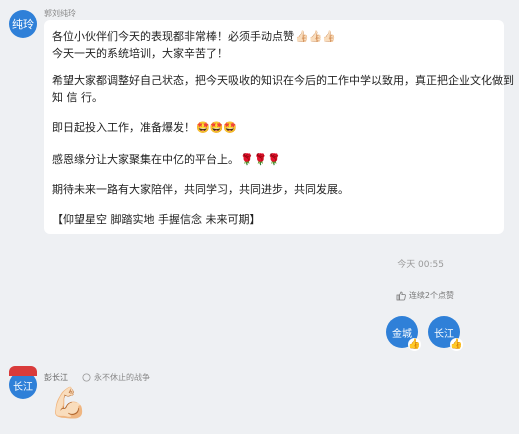 The height and width of the screenshot is (434, 519). I want to click on message-line: 【仰望星空 脚踏实地 手握信念 未来可期】, so click(156, 219).